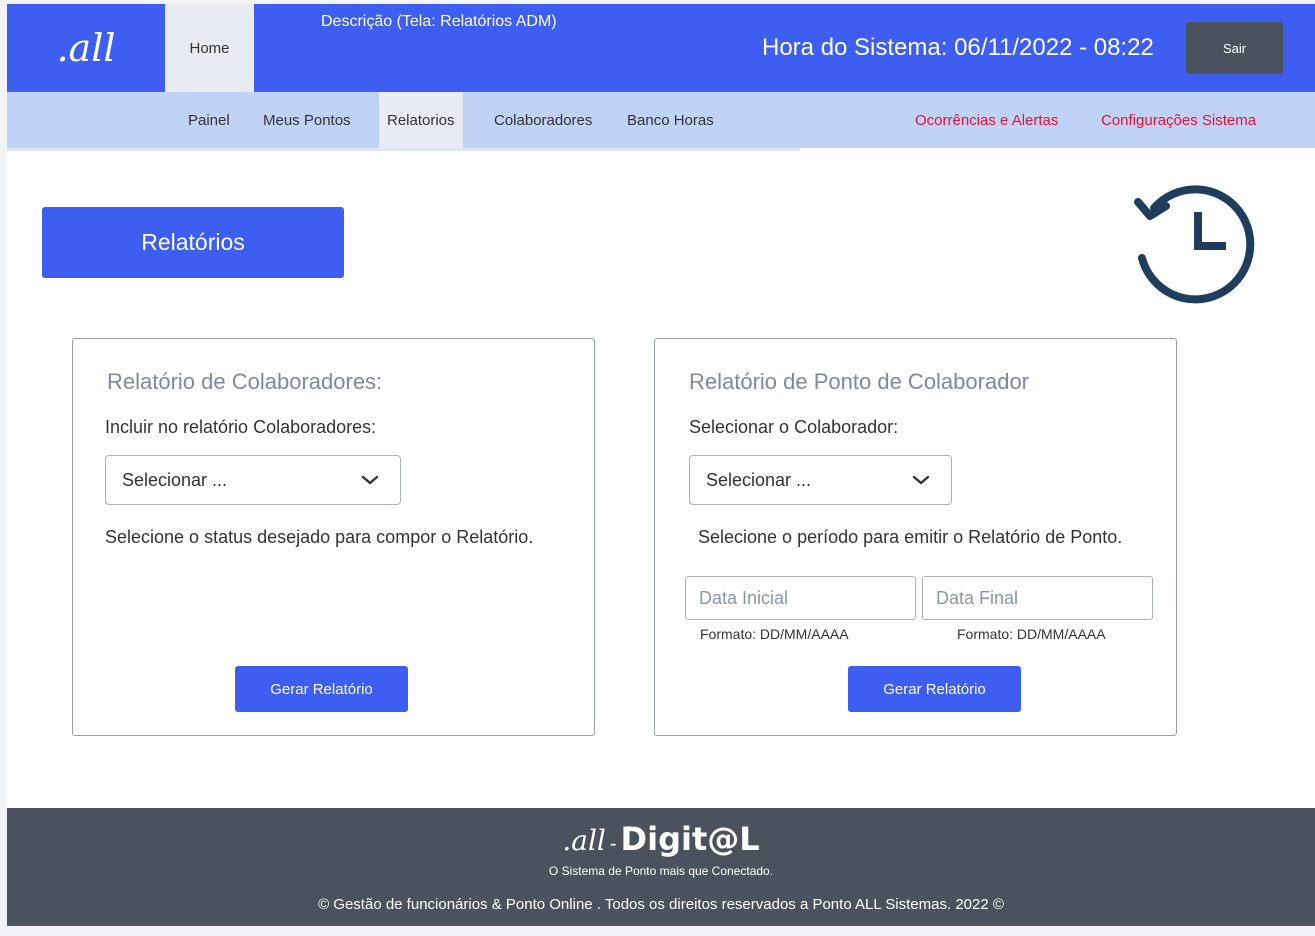 Image resolution: width=1315 pixels, height=936 pixels. Describe the element at coordinates (1037, 598) in the screenshot. I see `end-date-input` at that location.